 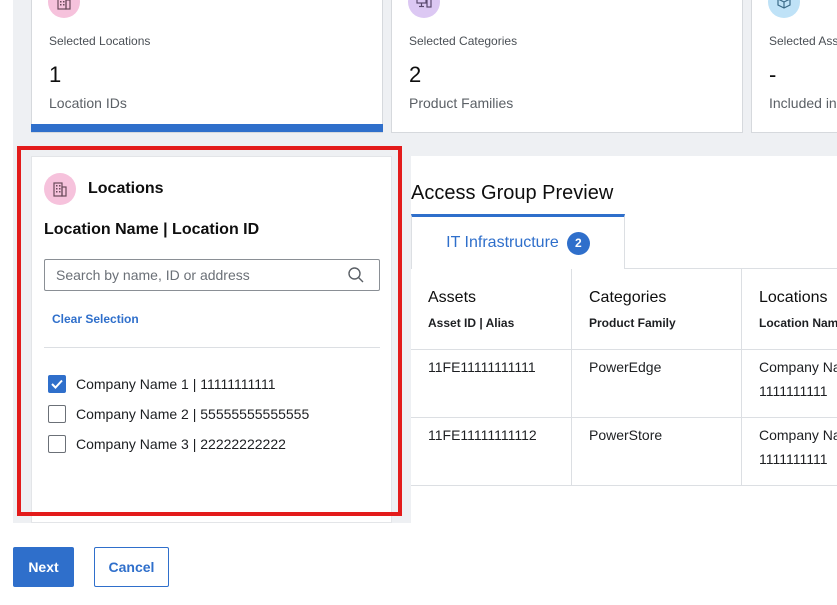 What do you see at coordinates (784, 9) in the screenshot?
I see `cube-icon` at bounding box center [784, 9].